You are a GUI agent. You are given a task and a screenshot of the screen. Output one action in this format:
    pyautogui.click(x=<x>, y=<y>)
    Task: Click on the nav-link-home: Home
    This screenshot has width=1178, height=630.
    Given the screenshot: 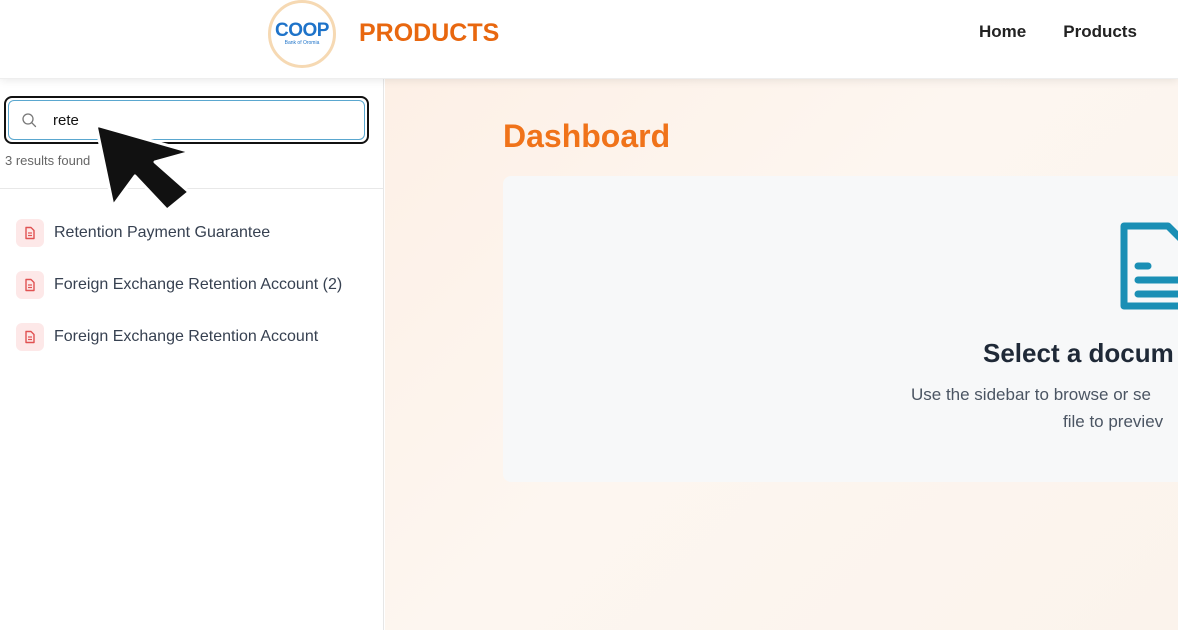 What is the action you would take?
    pyautogui.click(x=1002, y=32)
    